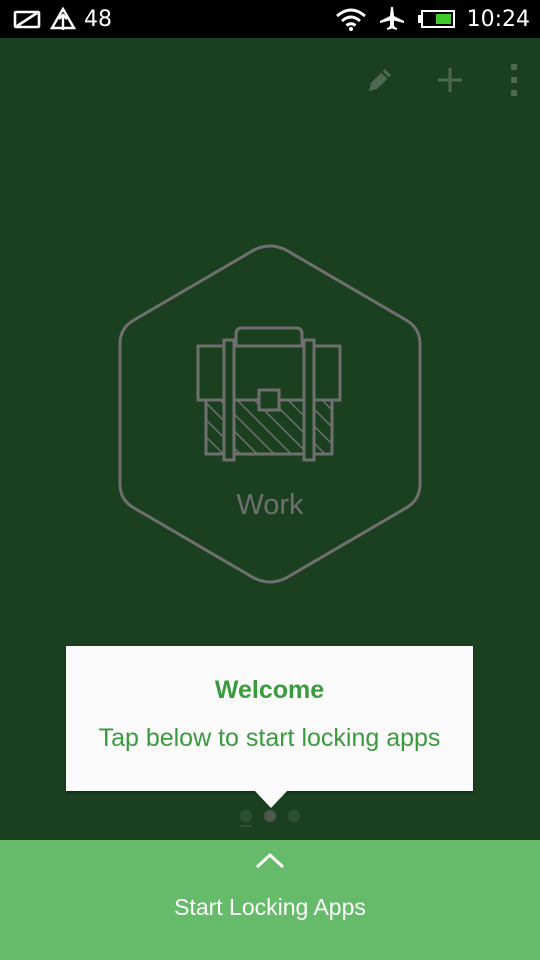 The image size is (540, 960). I want to click on battery-icon, so click(436, 19).